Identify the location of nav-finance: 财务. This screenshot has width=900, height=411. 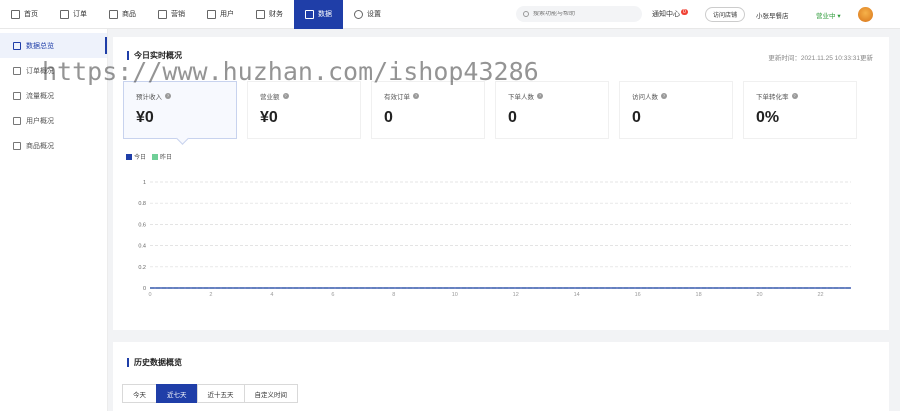
(269, 14).